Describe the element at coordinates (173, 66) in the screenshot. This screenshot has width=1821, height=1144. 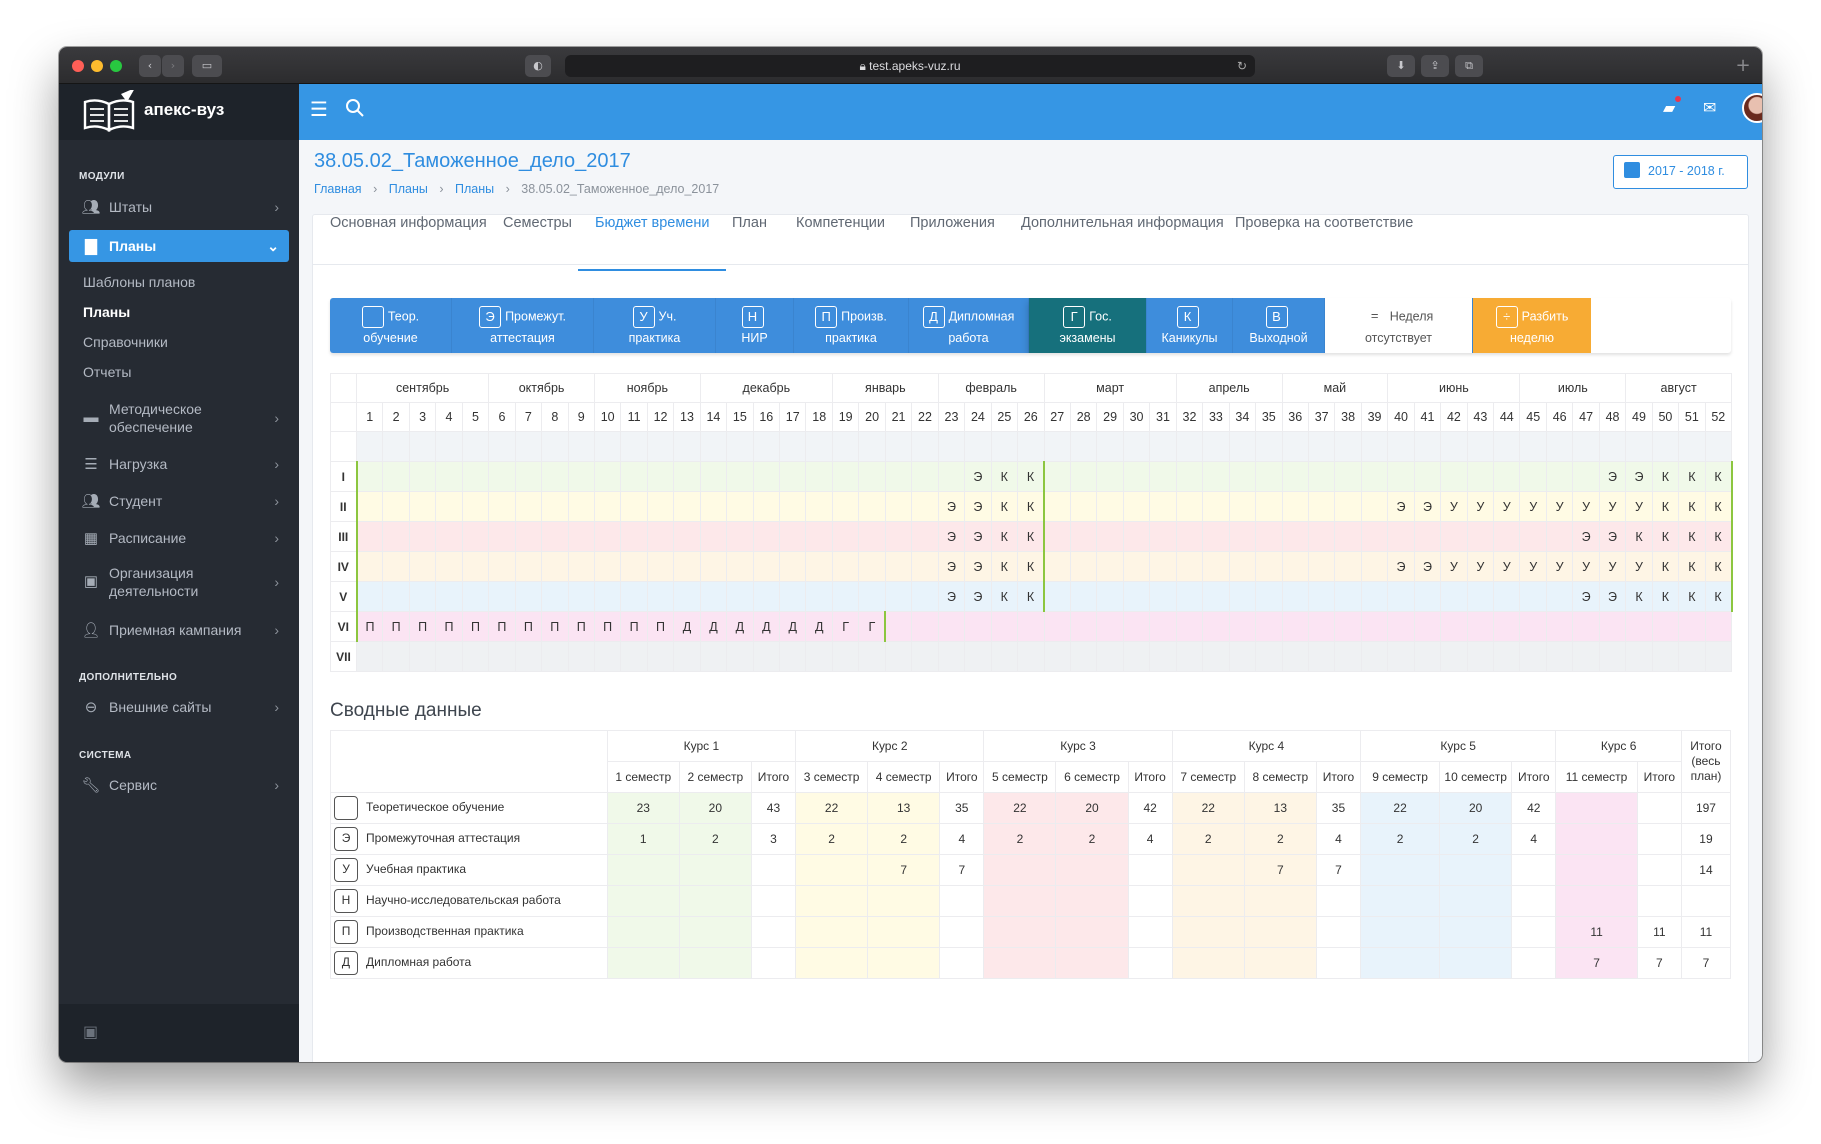
I see `forward-button: ›` at that location.